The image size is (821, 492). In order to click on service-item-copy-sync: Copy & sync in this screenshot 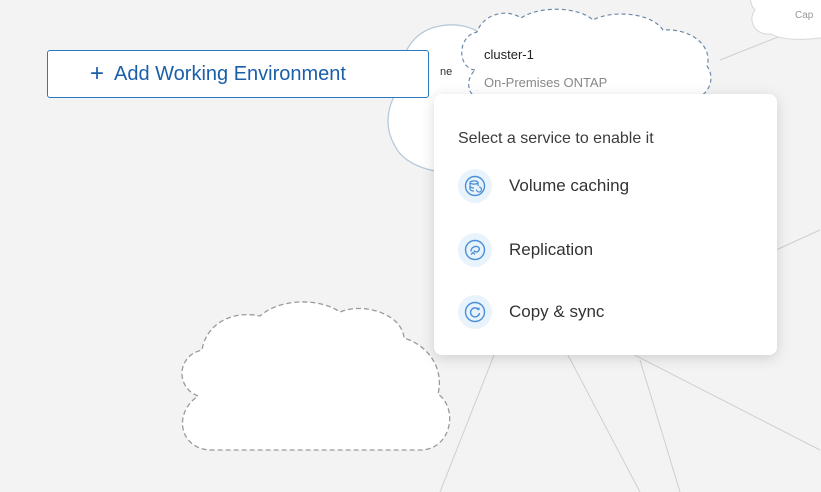, I will do `click(531, 312)`.